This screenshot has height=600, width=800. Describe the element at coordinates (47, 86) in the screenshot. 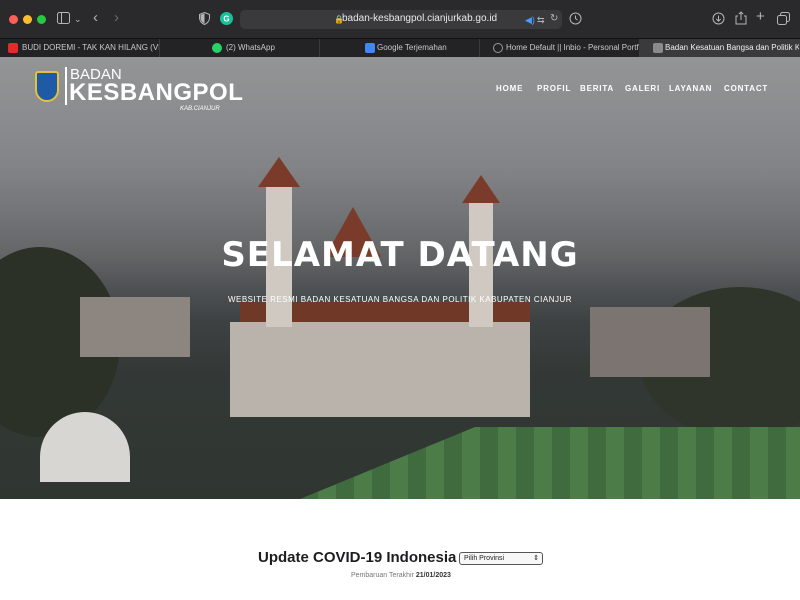

I see `kesbangpol-logo-emblem` at that location.